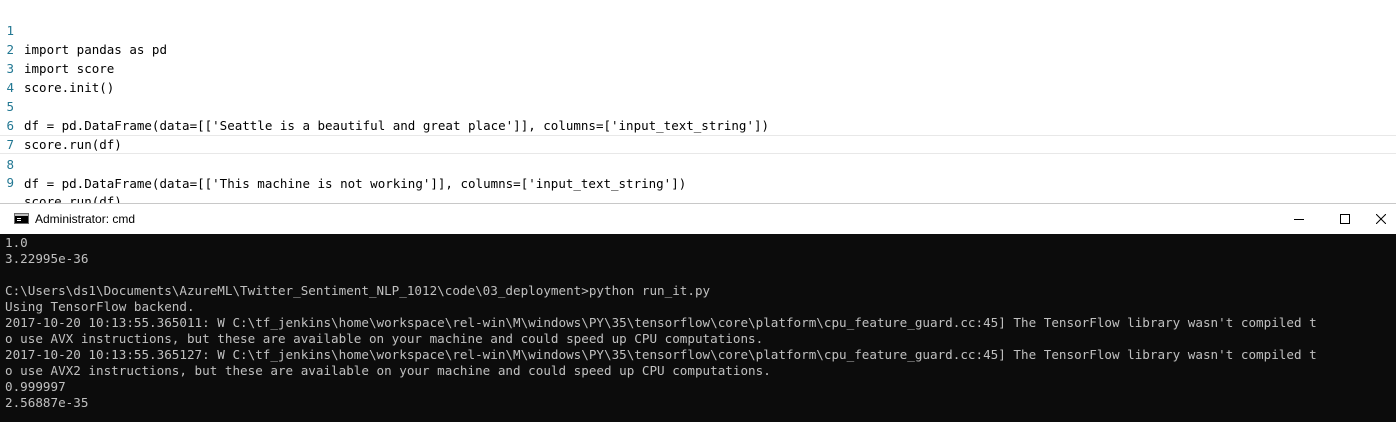 Image resolution: width=1396 pixels, height=422 pixels. I want to click on console-line: 2.56887e-35, so click(47, 402).